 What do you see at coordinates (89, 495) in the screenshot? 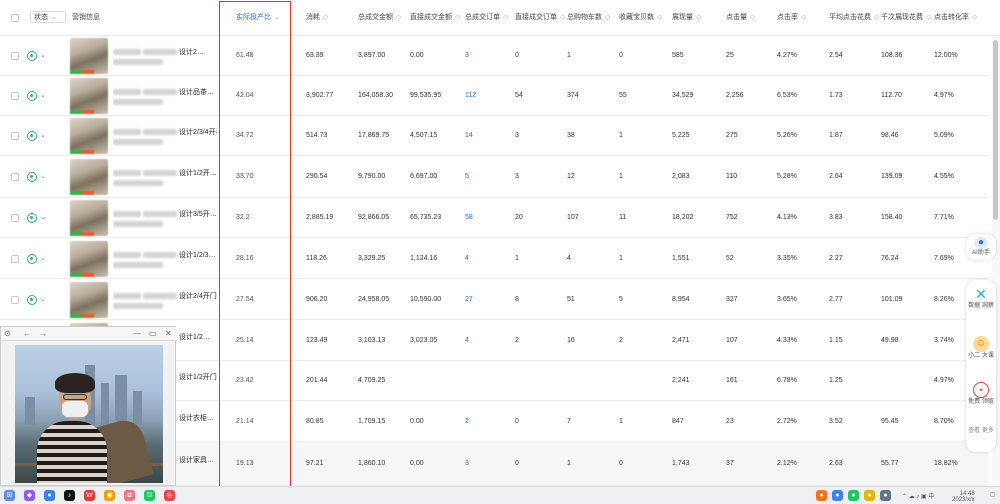
I see `wps-icon: W` at bounding box center [89, 495].